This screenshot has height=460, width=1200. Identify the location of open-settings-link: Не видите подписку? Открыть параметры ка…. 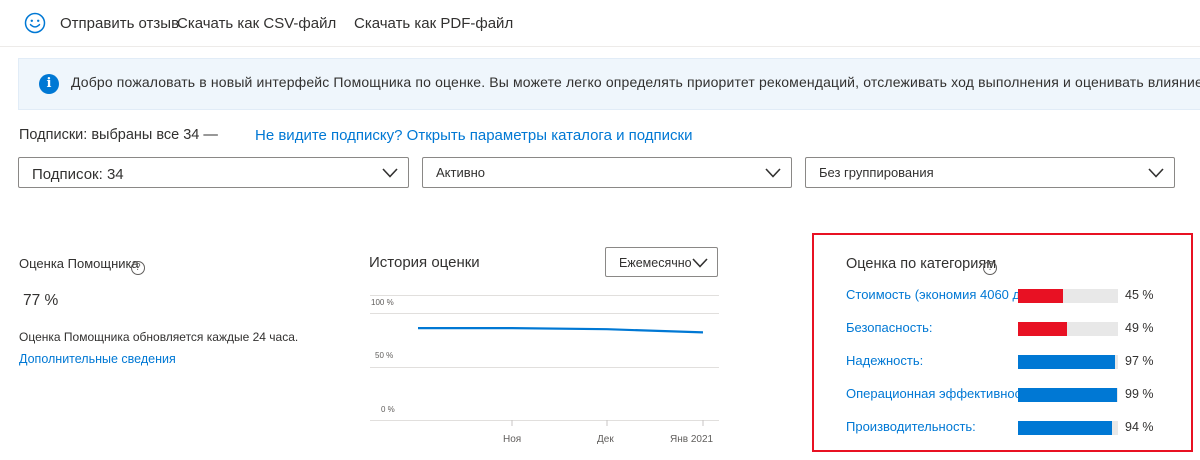
(473, 135).